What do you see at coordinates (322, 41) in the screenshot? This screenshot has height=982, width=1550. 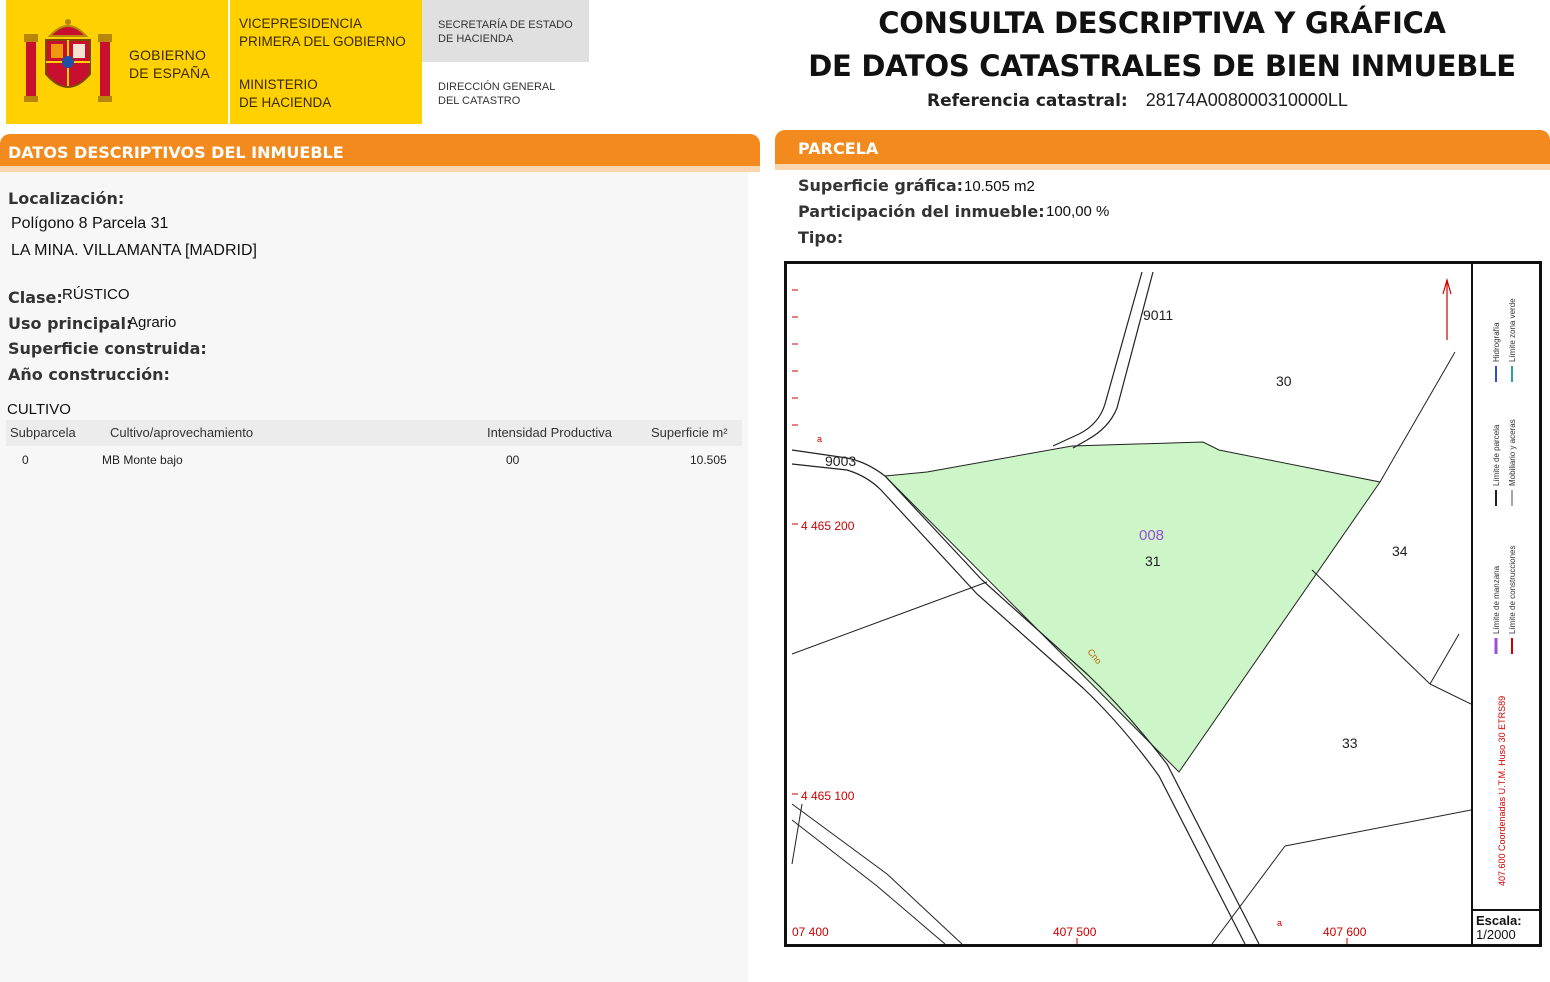 I see `vice-line2: PRIMERA DEL GOBIERNO` at bounding box center [322, 41].